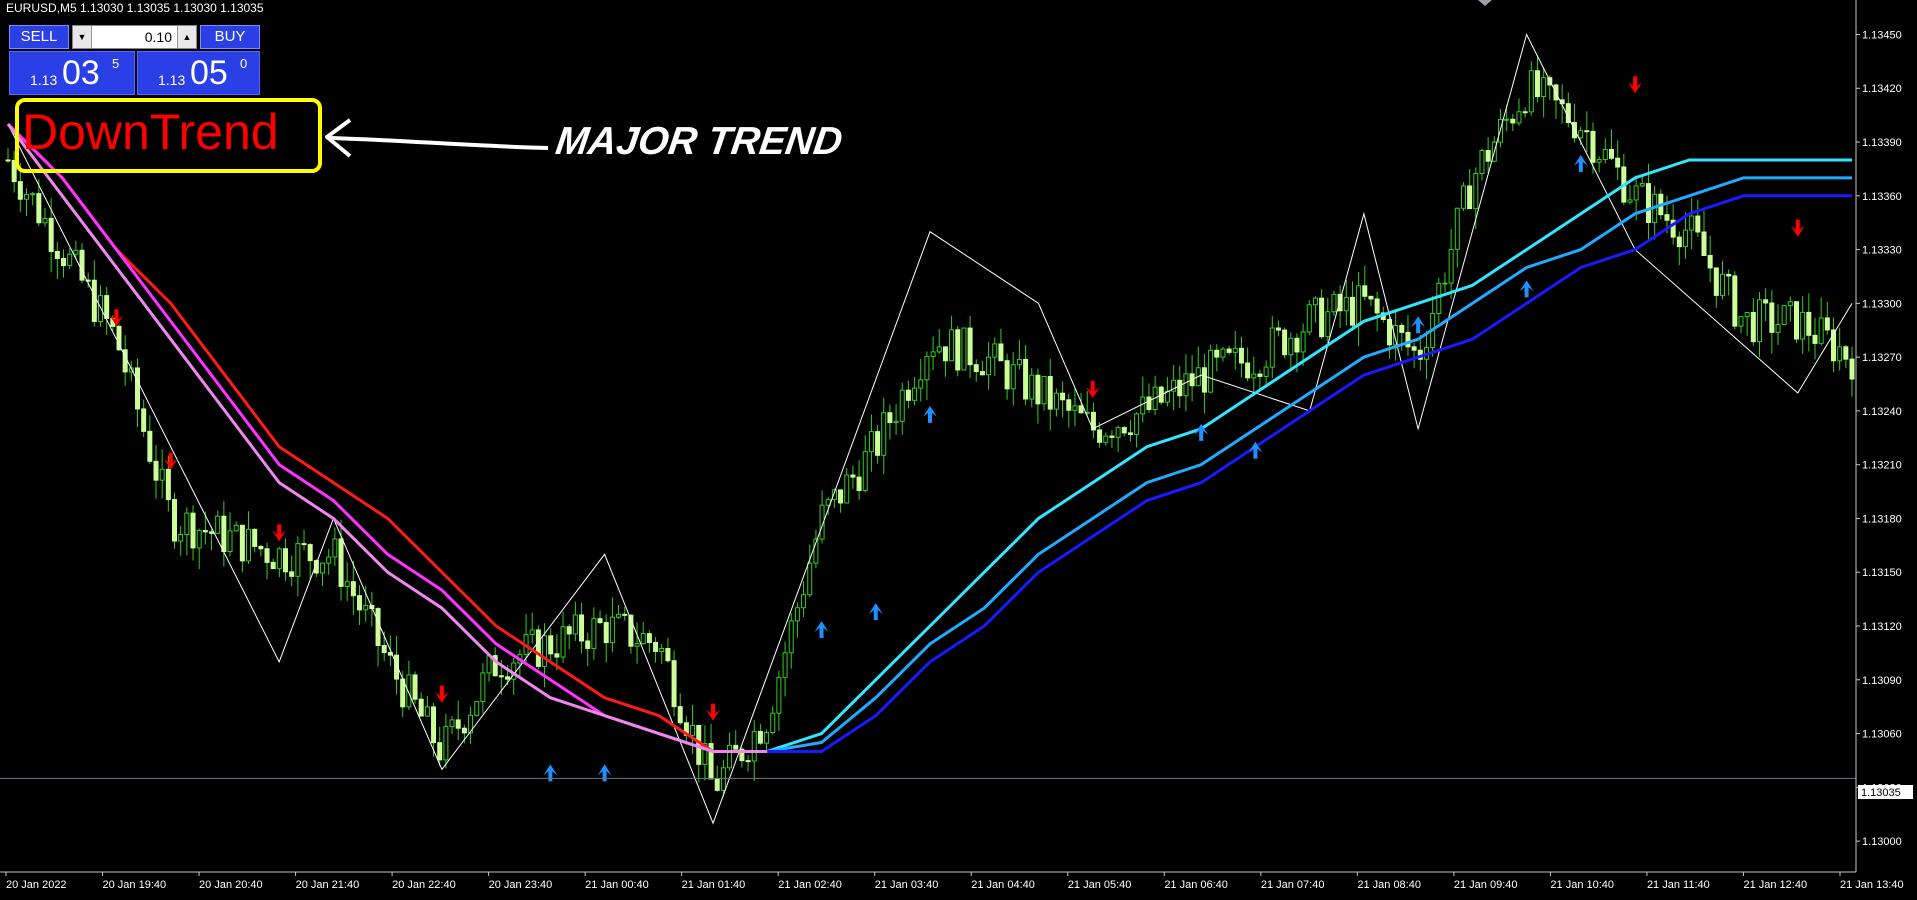 The width and height of the screenshot is (1917, 900). I want to click on time-tick-label: 21 Jan 05:40, so click(1100, 885).